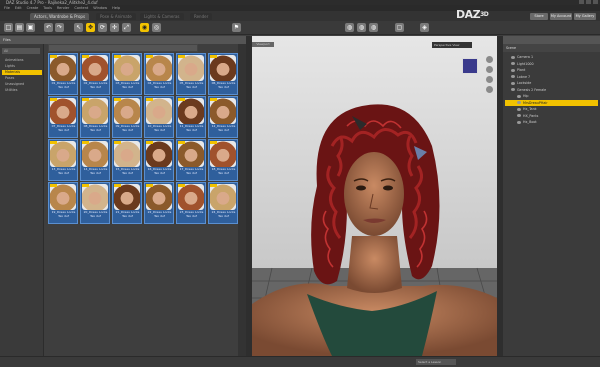 The image size is (600, 367). Describe the element at coordinates (436, 362) in the screenshot. I see `lesson-select: Select a Lesson` at that location.